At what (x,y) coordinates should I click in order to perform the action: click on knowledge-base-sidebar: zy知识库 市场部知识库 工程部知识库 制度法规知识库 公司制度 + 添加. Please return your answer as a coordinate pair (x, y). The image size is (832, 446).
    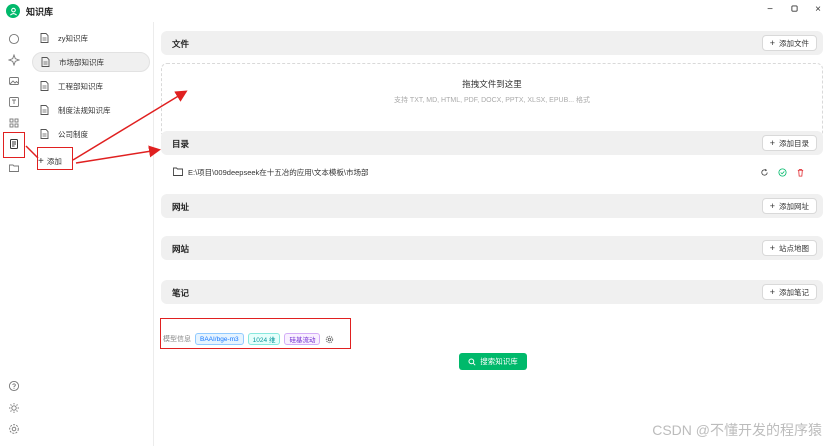
    Looking at the image, I should click on (91, 234).